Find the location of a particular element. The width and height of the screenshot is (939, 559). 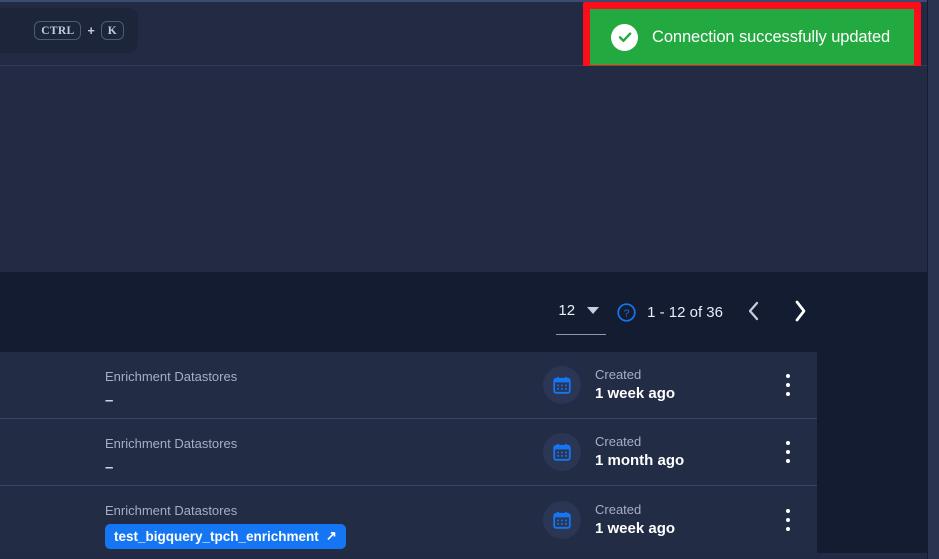

datastore-link-chip: test_bigquery_tpch_enrichment ↗ is located at coordinates (225, 536).